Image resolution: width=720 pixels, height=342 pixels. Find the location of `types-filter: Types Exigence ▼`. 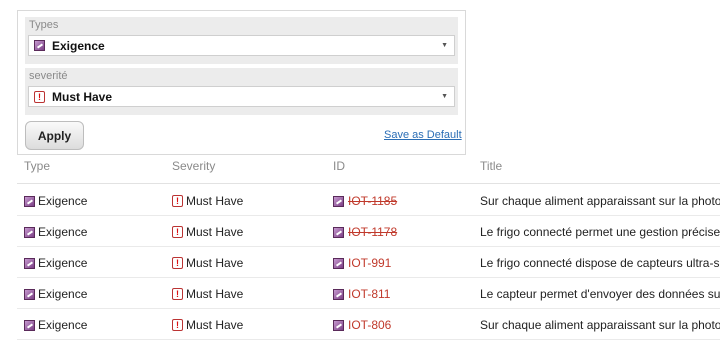

types-filter: Types Exigence ▼ is located at coordinates (241, 40).